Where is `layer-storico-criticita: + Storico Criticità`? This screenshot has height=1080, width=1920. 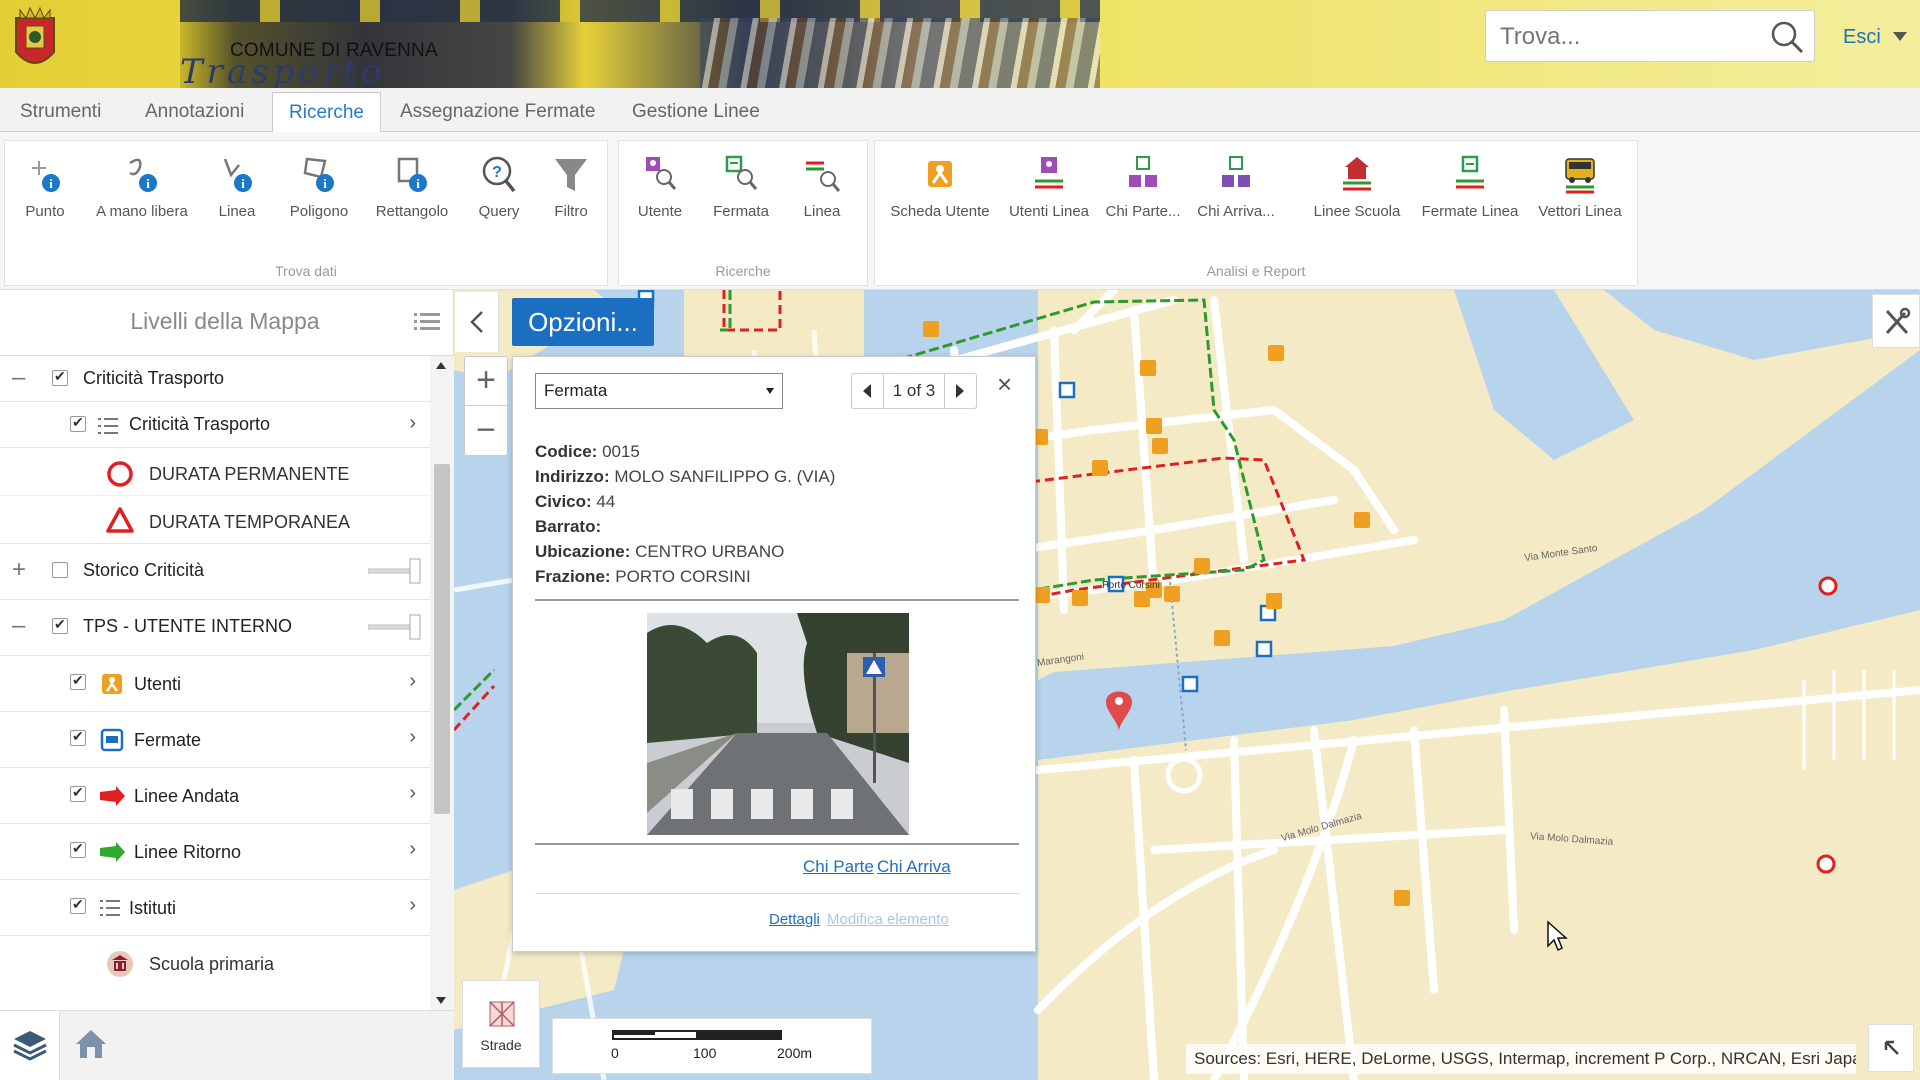 layer-storico-criticita: + Storico Criticità is located at coordinates (215, 572).